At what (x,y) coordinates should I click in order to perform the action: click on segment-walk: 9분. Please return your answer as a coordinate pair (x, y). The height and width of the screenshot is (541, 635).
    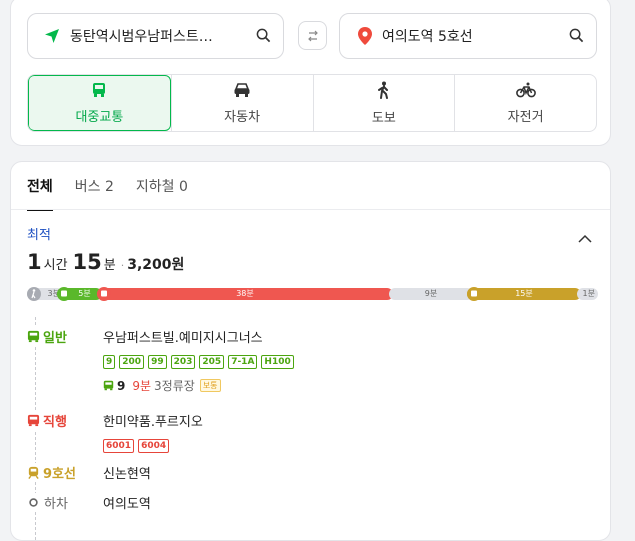
    Looking at the image, I should click on (431, 294).